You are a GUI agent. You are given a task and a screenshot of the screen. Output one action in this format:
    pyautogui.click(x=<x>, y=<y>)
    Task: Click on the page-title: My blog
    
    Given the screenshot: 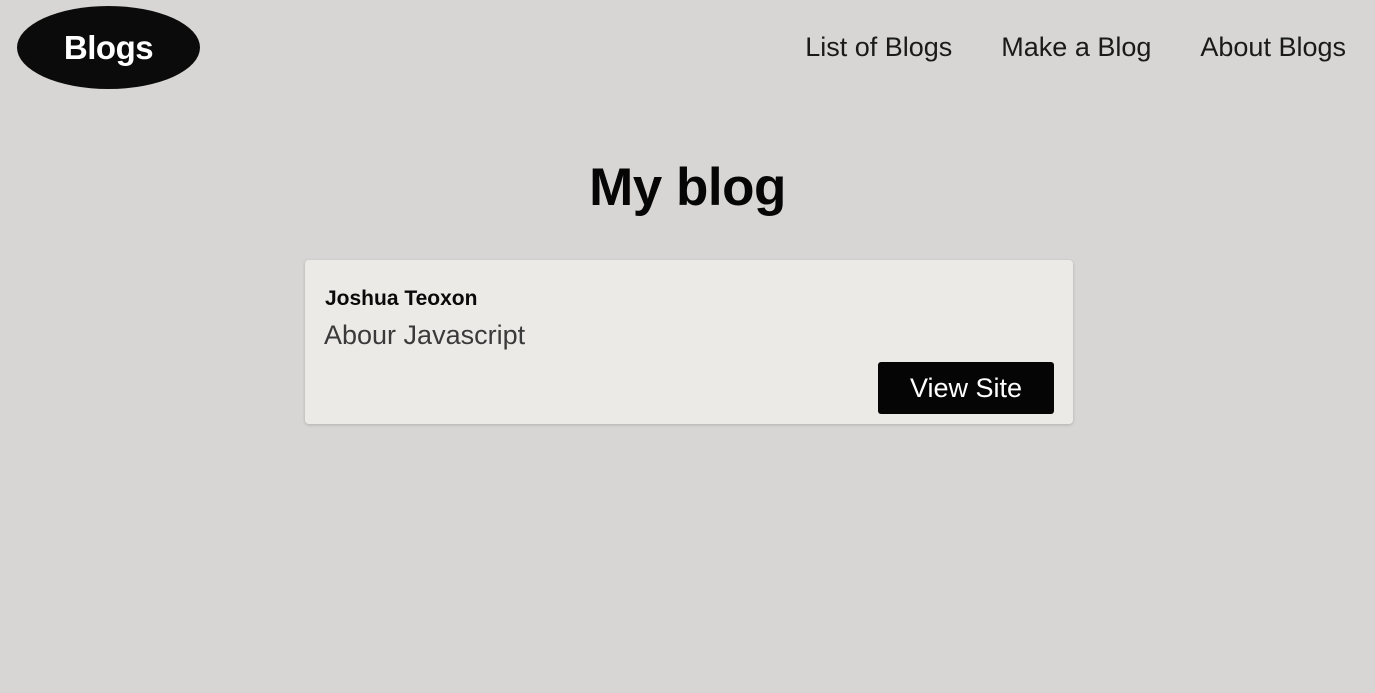 What is the action you would take?
    pyautogui.click(x=687, y=187)
    